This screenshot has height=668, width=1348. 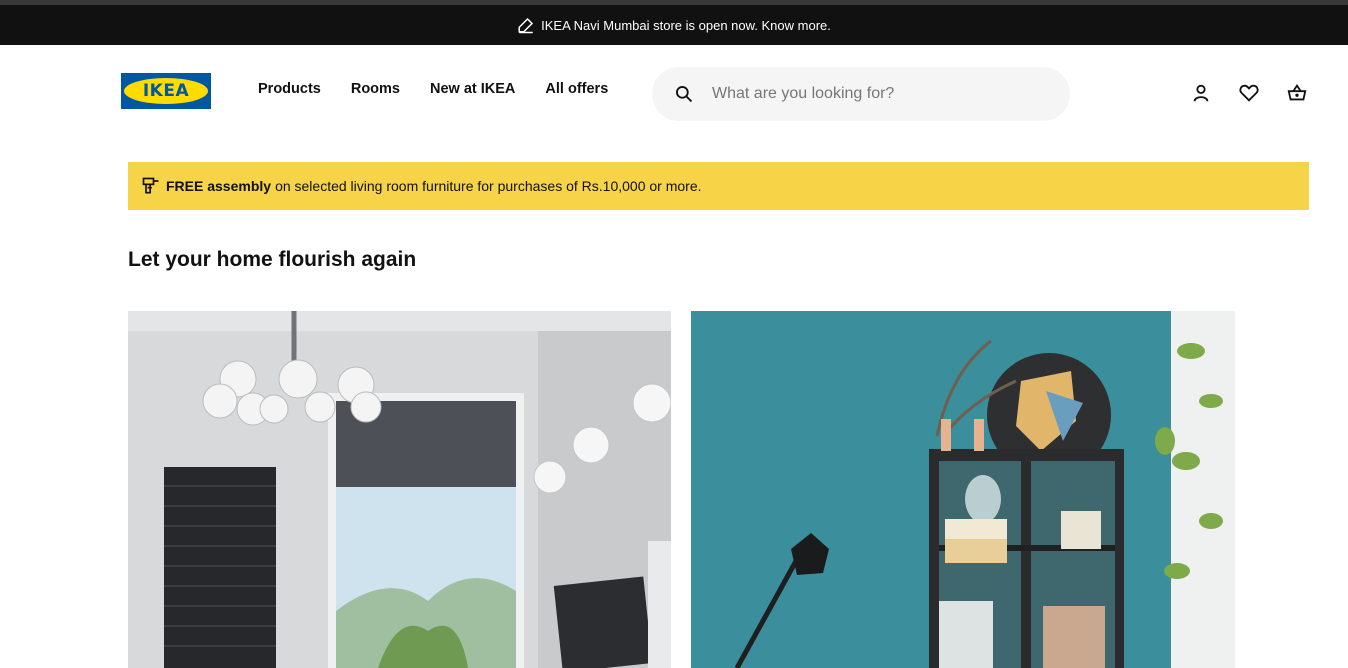 What do you see at coordinates (150, 185) in the screenshot?
I see `drill-icon` at bounding box center [150, 185].